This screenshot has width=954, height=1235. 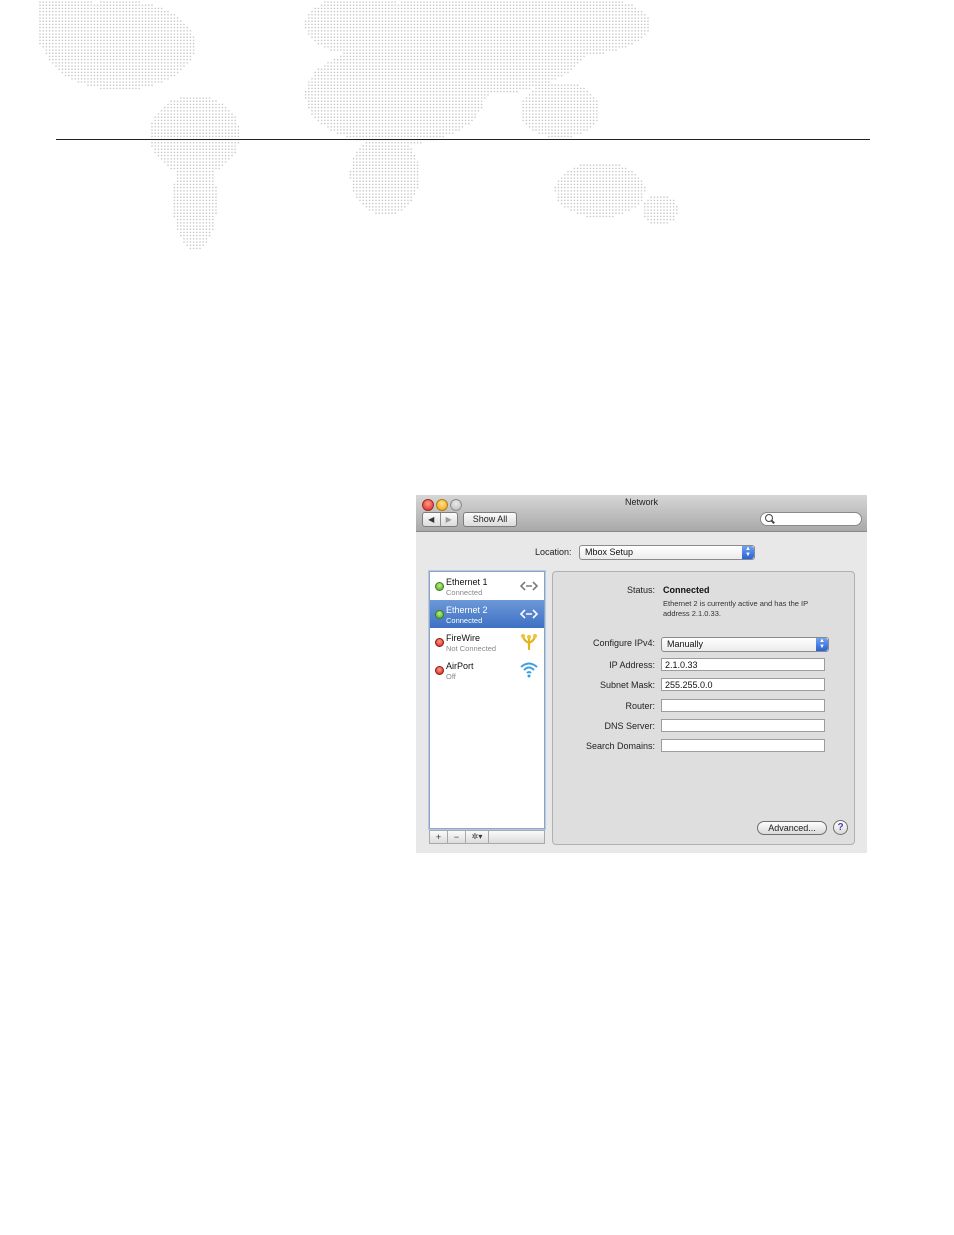 What do you see at coordinates (743, 664) in the screenshot?
I see `ip-address-field: 2.1.0.33` at bounding box center [743, 664].